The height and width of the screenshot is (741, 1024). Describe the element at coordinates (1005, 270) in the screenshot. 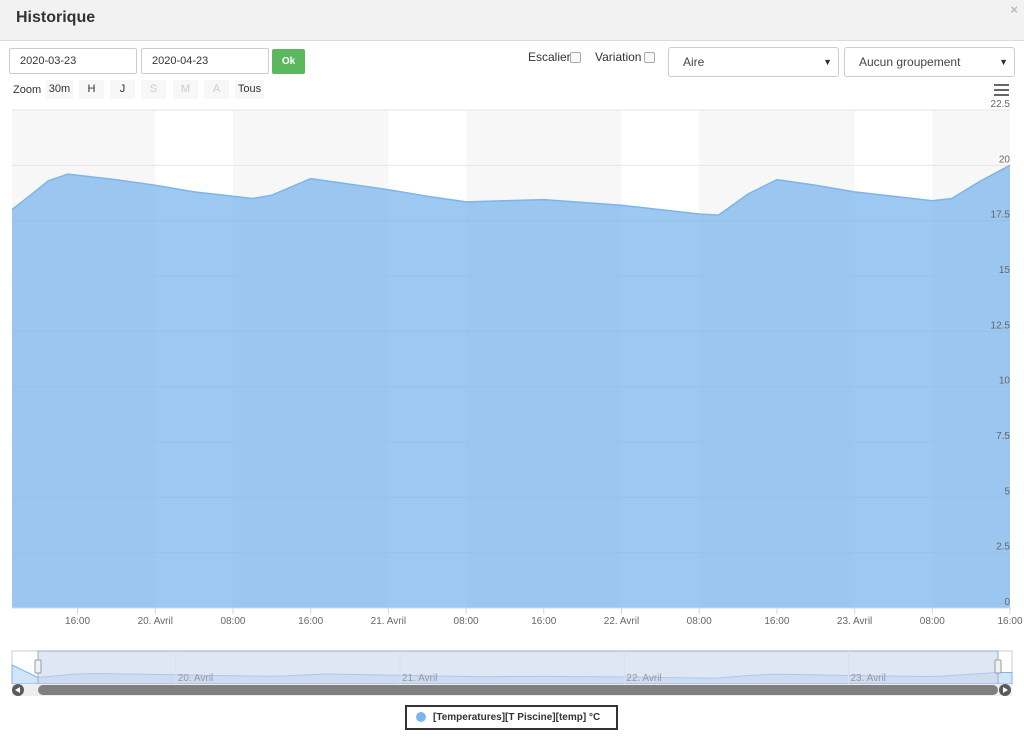

I see `y-tick-label: 15` at that location.